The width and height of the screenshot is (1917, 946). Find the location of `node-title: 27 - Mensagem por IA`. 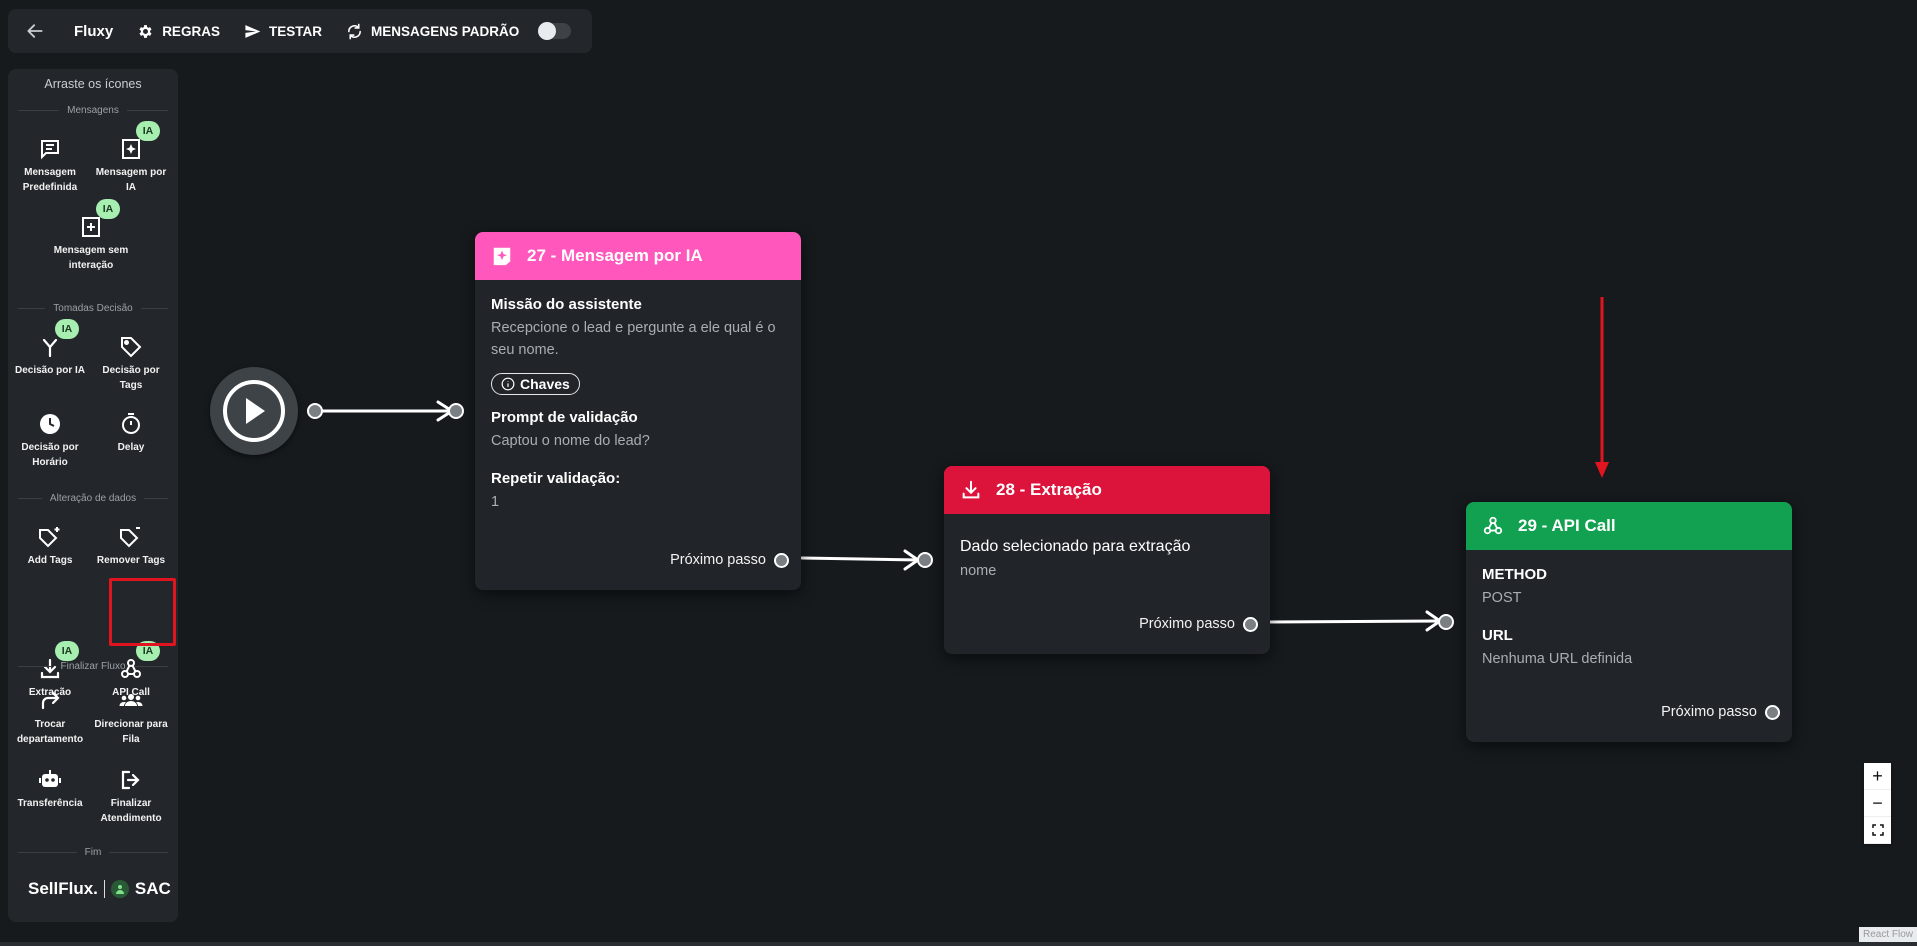

node-title: 27 - Mensagem por IA is located at coordinates (615, 255).